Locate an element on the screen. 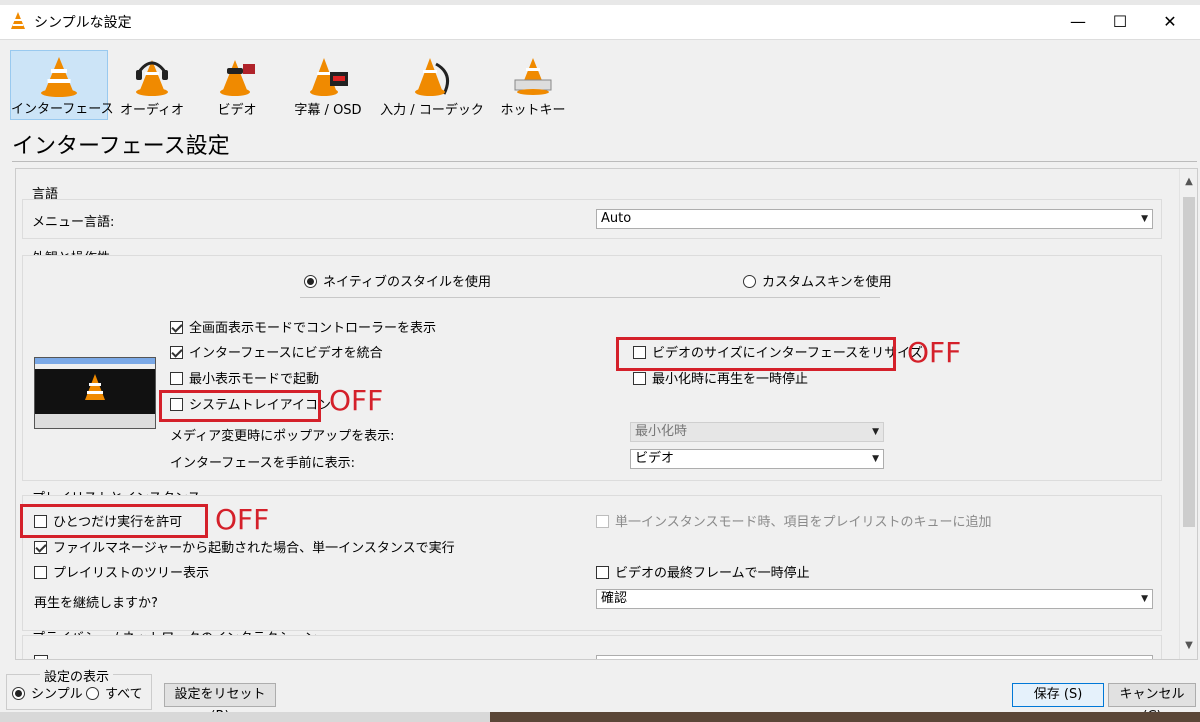 This screenshot has height=722, width=1200. checkbox-enqueue-single-label: 単一インスタンスモード時、項目をプレイリストのキューに追加 is located at coordinates (803, 522).